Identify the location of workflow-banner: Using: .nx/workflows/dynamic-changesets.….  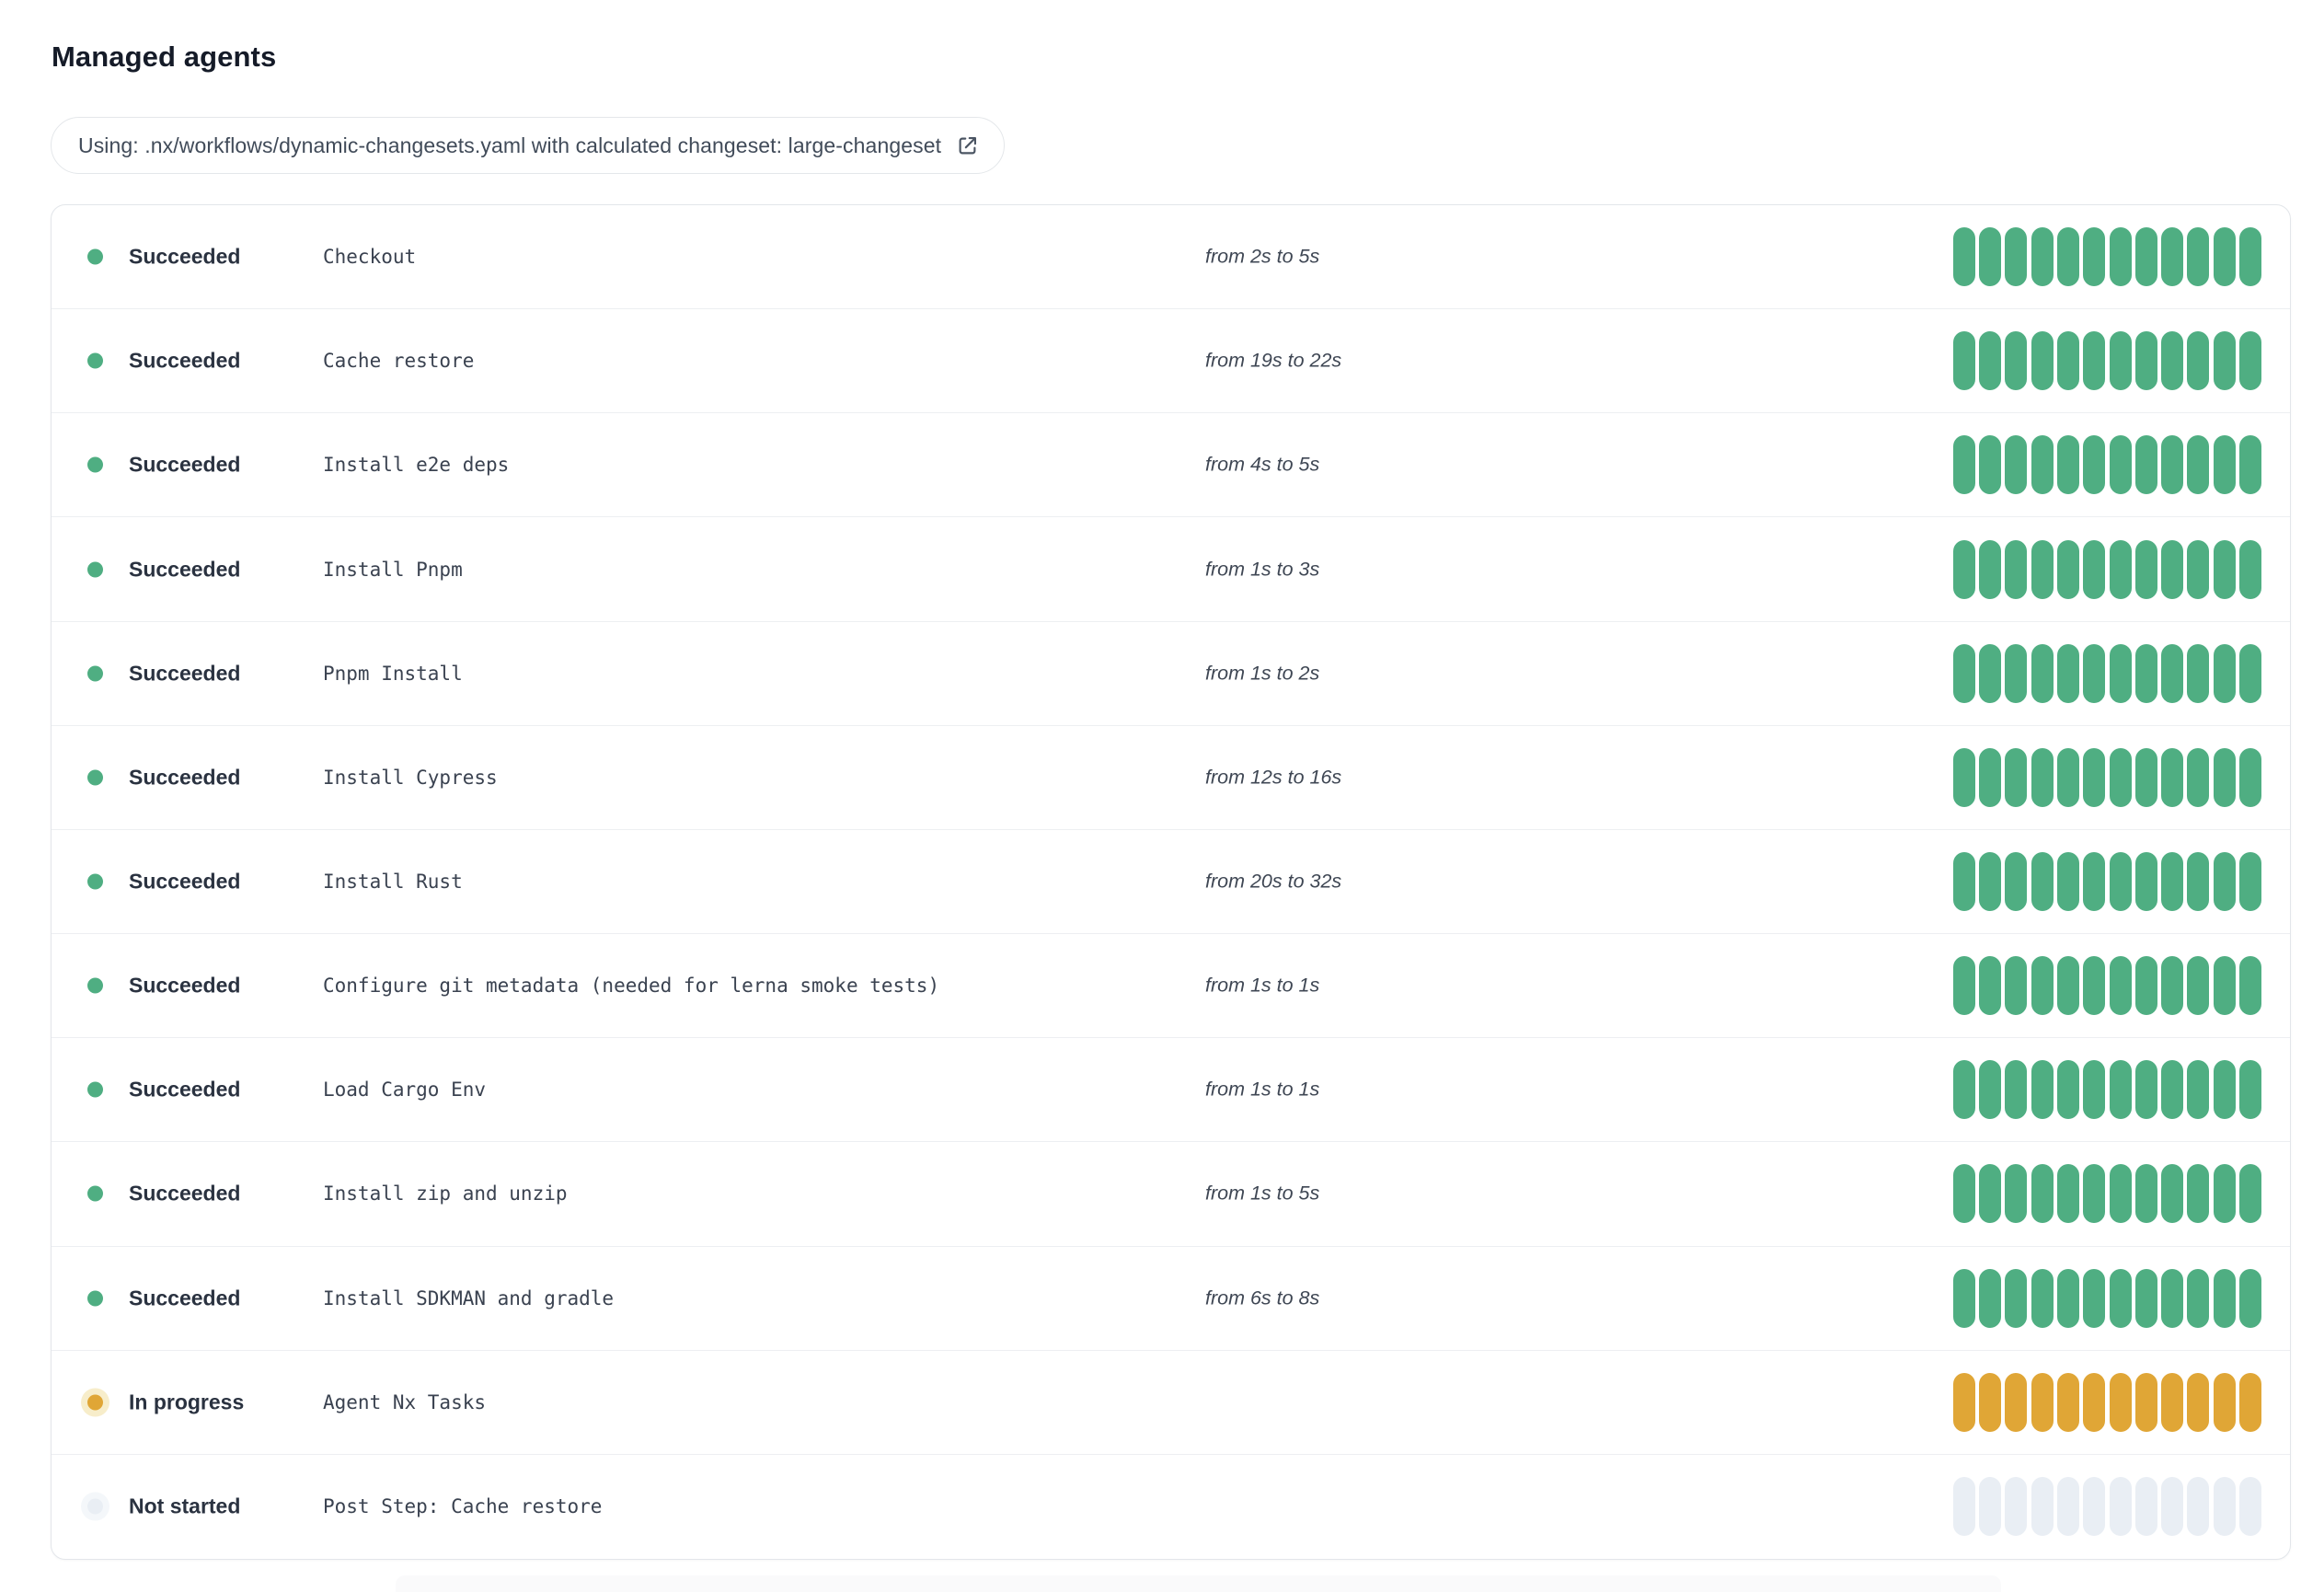
(529, 145).